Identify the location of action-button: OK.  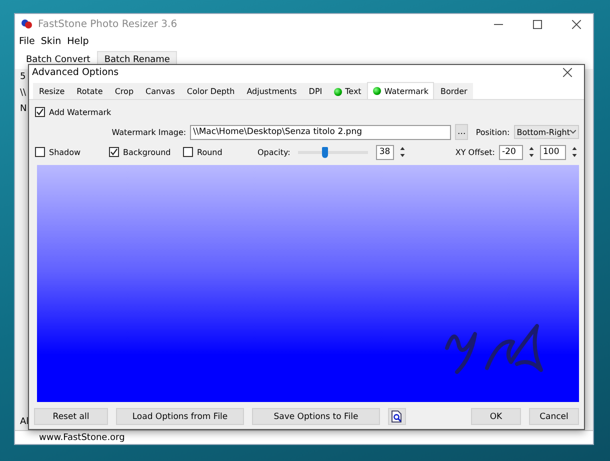
(496, 416).